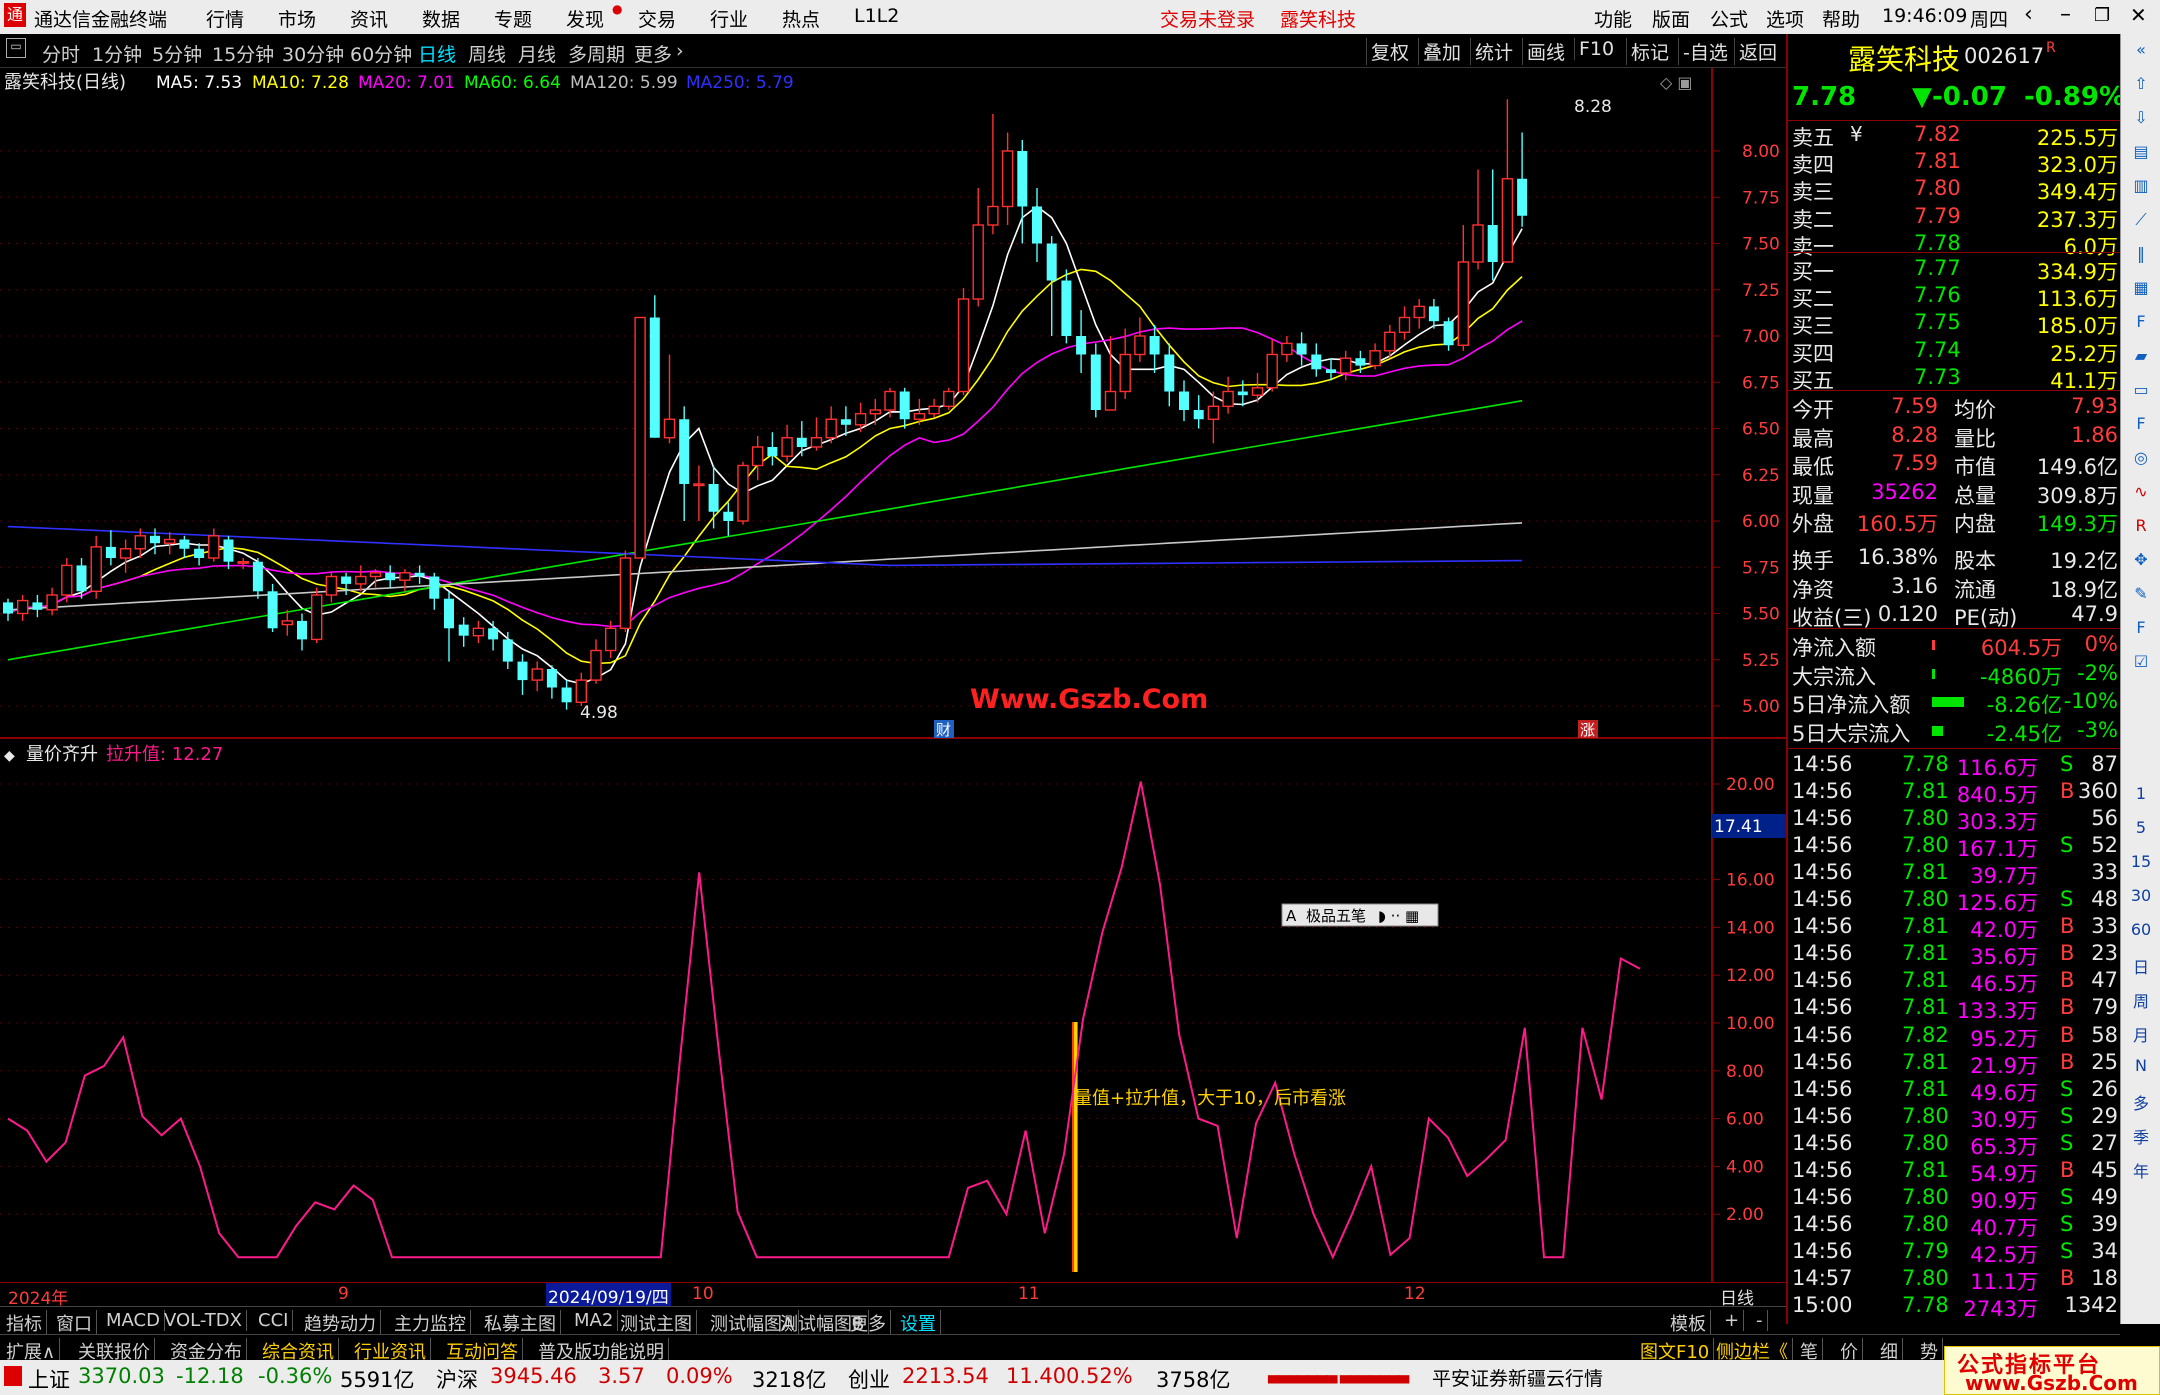 Image resolution: width=2160 pixels, height=1395 pixels. What do you see at coordinates (441, 18) in the screenshot?
I see `menu-data: 数据` at bounding box center [441, 18].